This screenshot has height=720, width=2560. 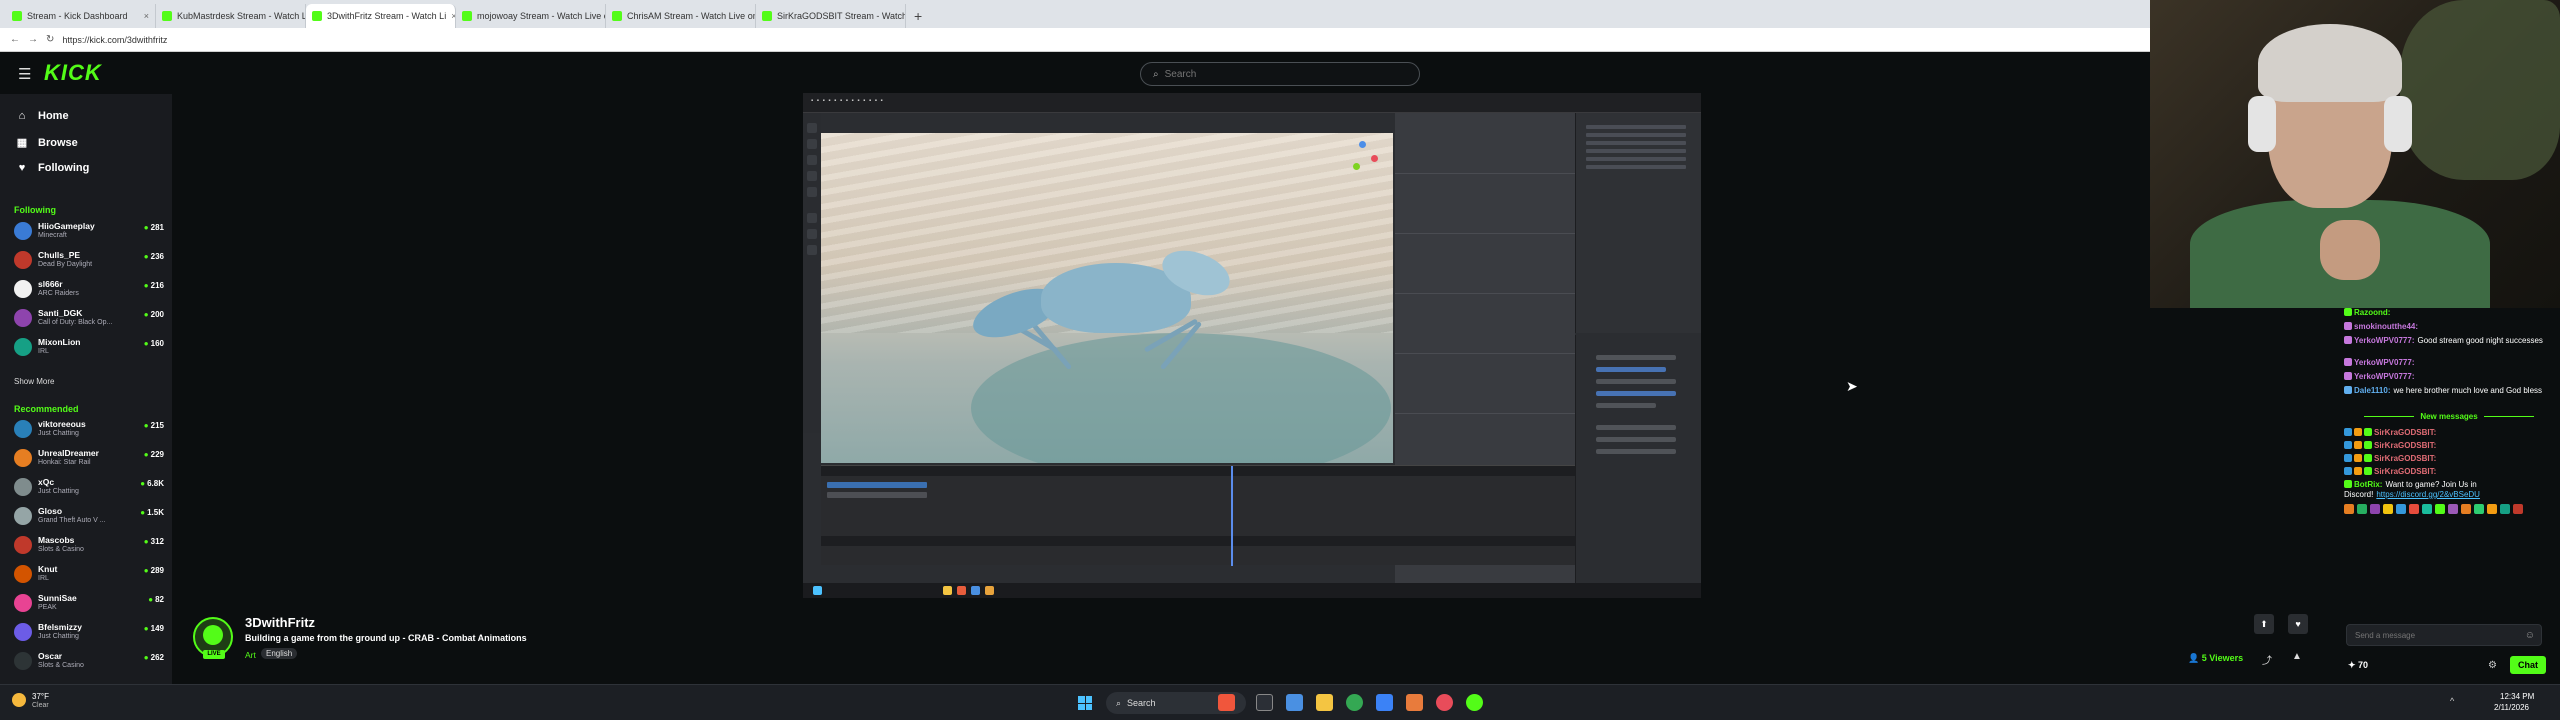 What do you see at coordinates (50, 39) in the screenshot?
I see `reload-icon: ↻` at bounding box center [50, 39].